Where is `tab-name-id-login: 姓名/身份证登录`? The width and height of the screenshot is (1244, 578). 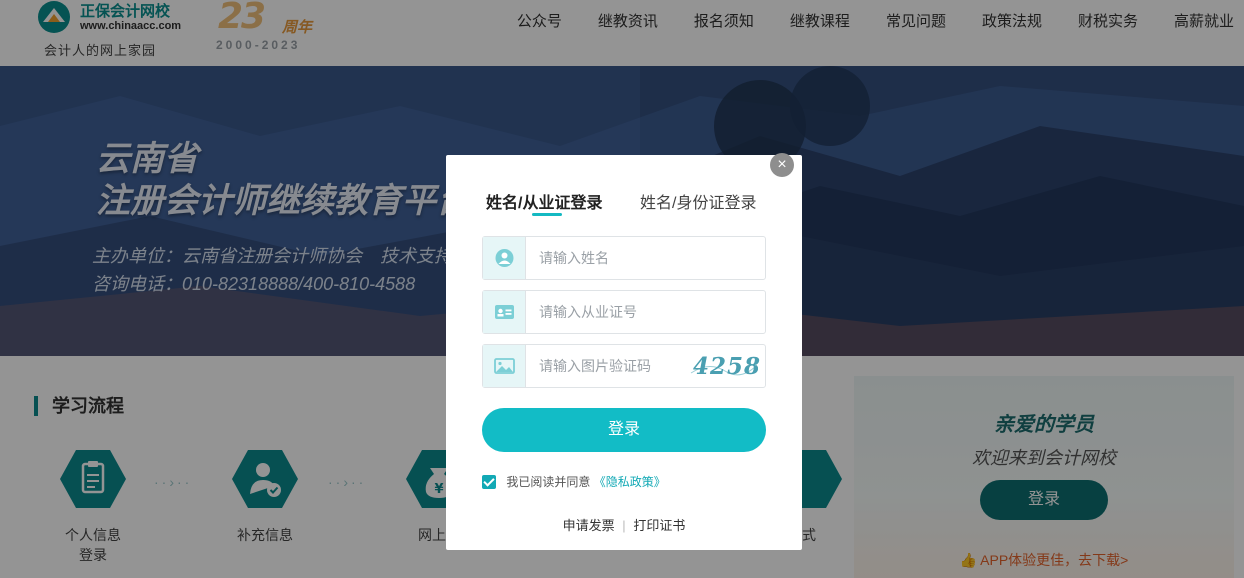
tab-name-id-login: 姓名/身份证登录 is located at coordinates (698, 201).